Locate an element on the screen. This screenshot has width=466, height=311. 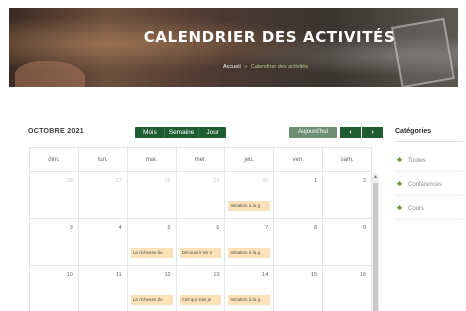
day-number: 29 is located at coordinates (216, 181).